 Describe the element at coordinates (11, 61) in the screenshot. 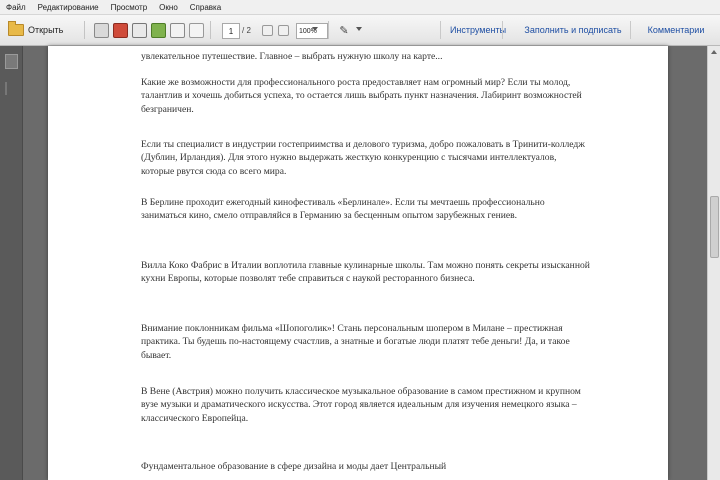

I see `page-thumbnails-icon` at that location.